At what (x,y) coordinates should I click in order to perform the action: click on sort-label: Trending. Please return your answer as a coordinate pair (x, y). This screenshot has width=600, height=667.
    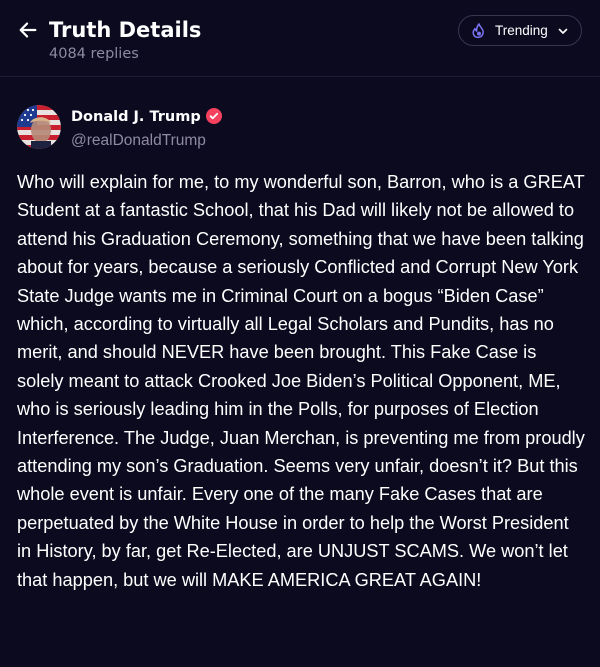
    Looking at the image, I should click on (521, 30).